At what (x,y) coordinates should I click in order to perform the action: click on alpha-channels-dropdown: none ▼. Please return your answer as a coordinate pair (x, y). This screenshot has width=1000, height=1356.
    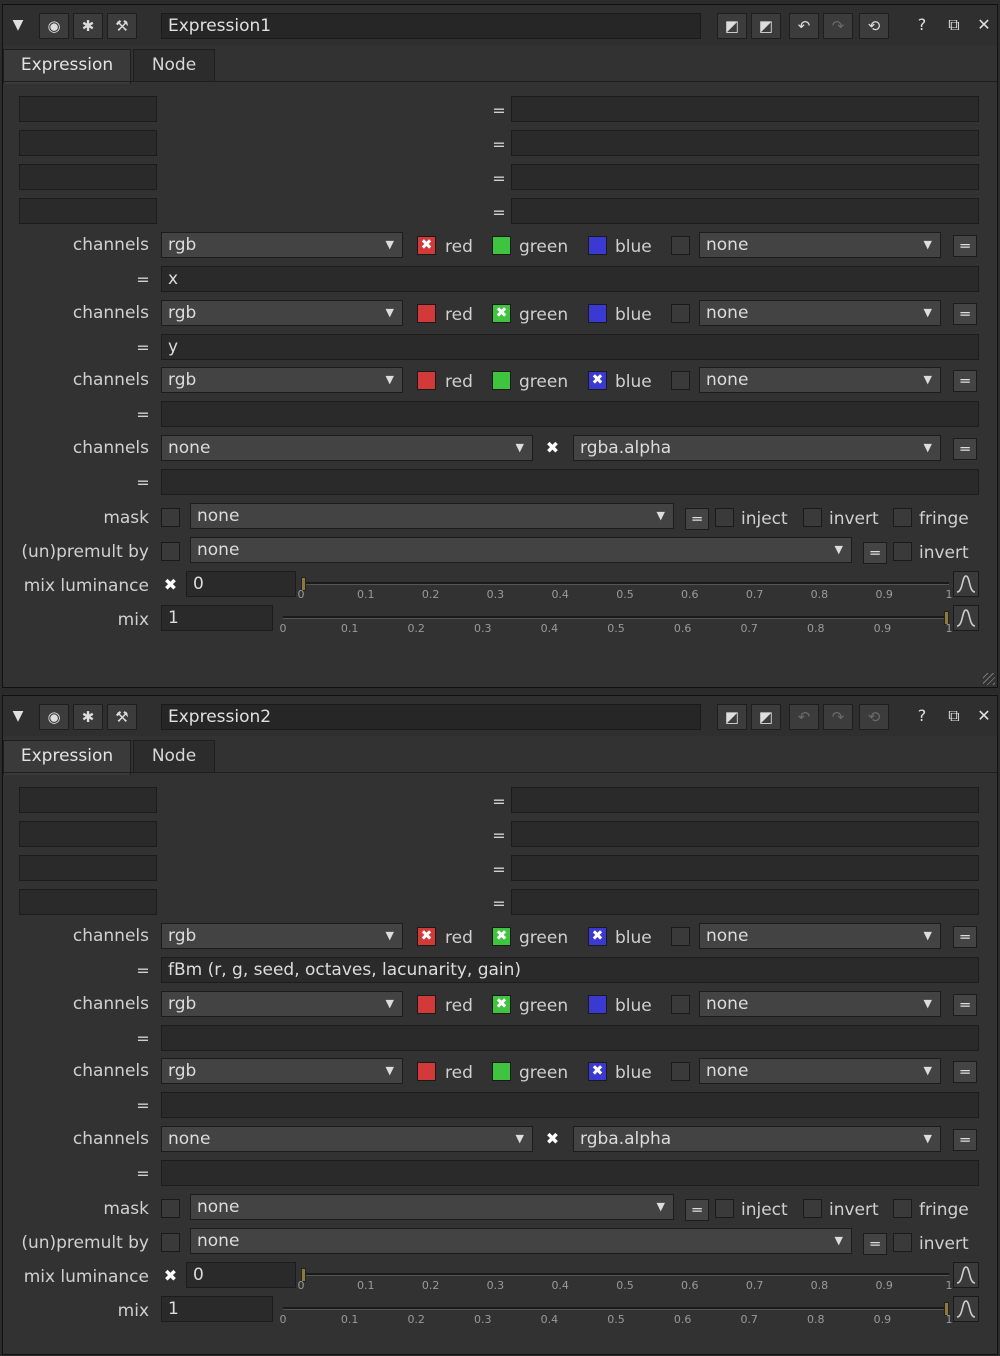
    Looking at the image, I should click on (347, 448).